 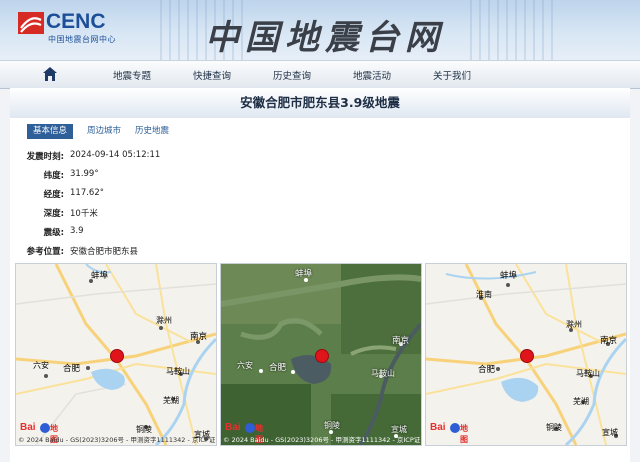 I want to click on banner-decoration, so click(x=515, y=30).